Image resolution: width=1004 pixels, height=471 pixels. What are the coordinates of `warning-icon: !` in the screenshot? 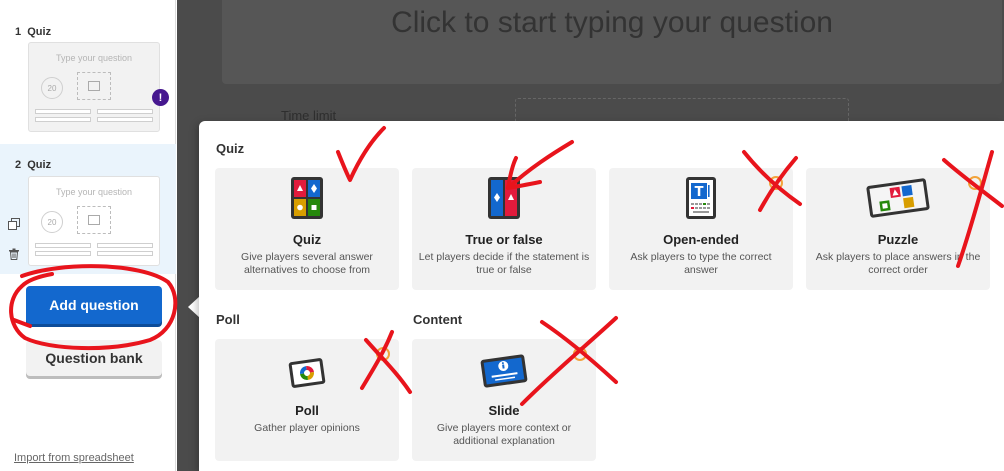 It's located at (160, 97).